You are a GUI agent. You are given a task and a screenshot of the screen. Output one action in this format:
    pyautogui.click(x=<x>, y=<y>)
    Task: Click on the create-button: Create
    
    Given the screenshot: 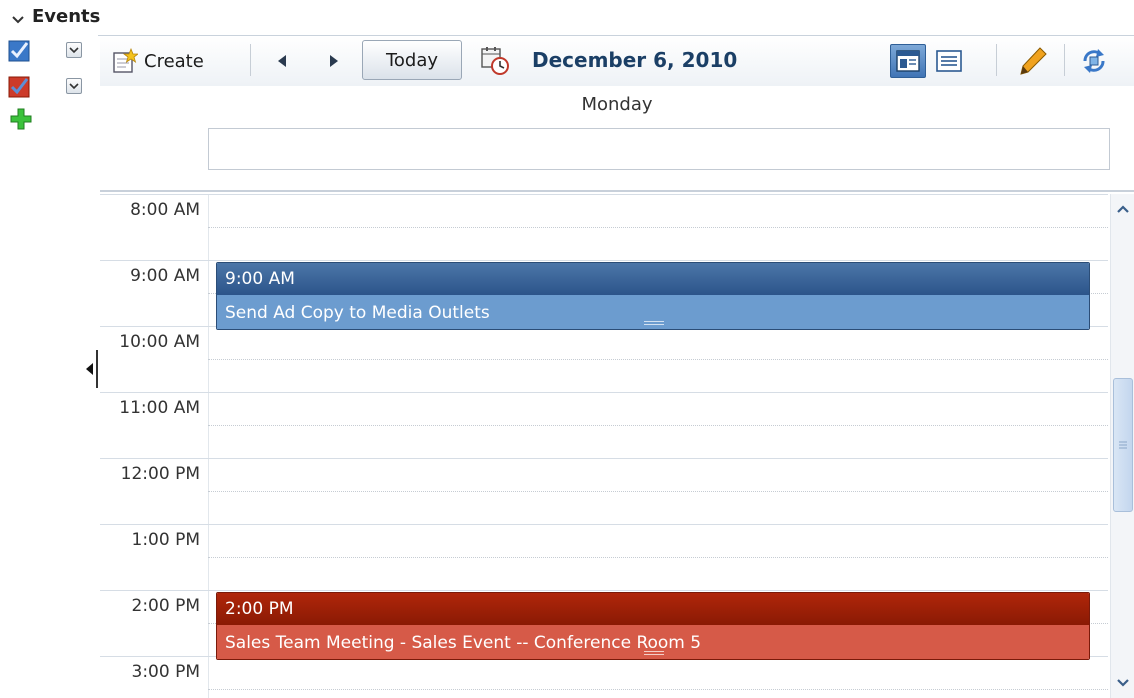 What is the action you would take?
    pyautogui.click(x=158, y=61)
    